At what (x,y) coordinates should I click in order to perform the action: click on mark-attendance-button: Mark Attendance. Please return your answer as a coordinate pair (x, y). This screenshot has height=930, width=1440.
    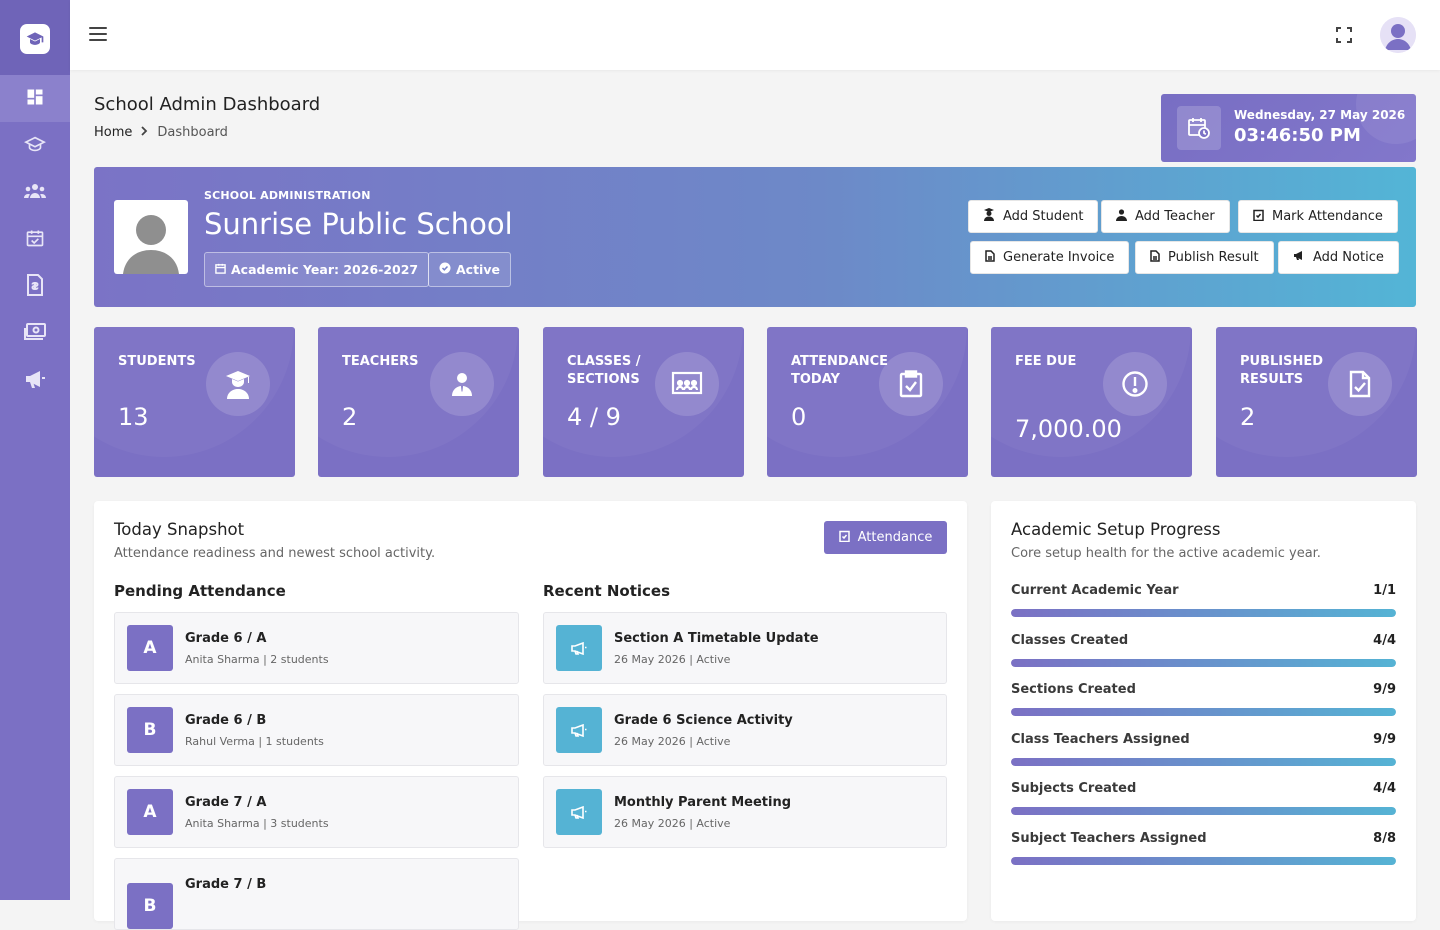
    Looking at the image, I should click on (1318, 216).